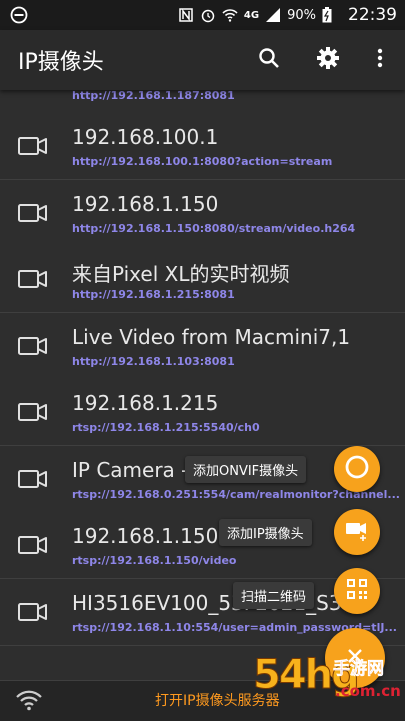 Image resolution: width=405 pixels, height=721 pixels. Describe the element at coordinates (154, 560) in the screenshot. I see `camera-url: rtsp://192.168.1.150/video` at that location.